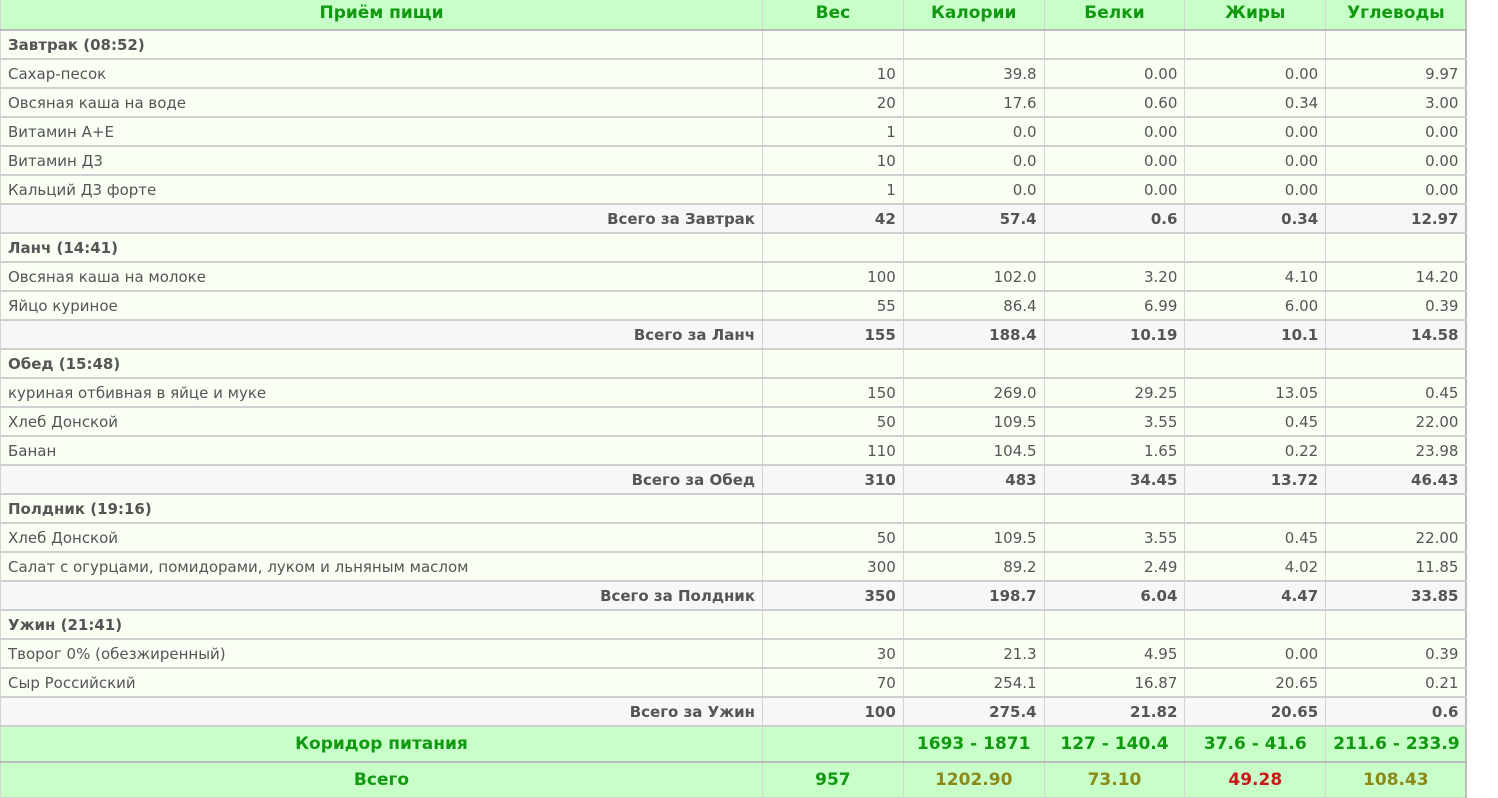  What do you see at coordinates (833, 102) in the screenshot?
I see `item-weight: 20` at bounding box center [833, 102].